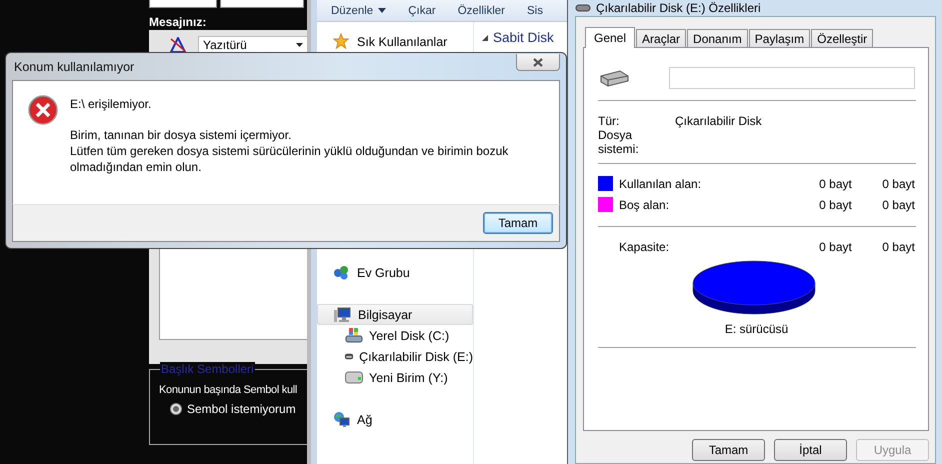 The height and width of the screenshot is (464, 942). Describe the element at coordinates (718, 121) in the screenshot. I see `field-value: Çıkarılabilir Disk` at that location.